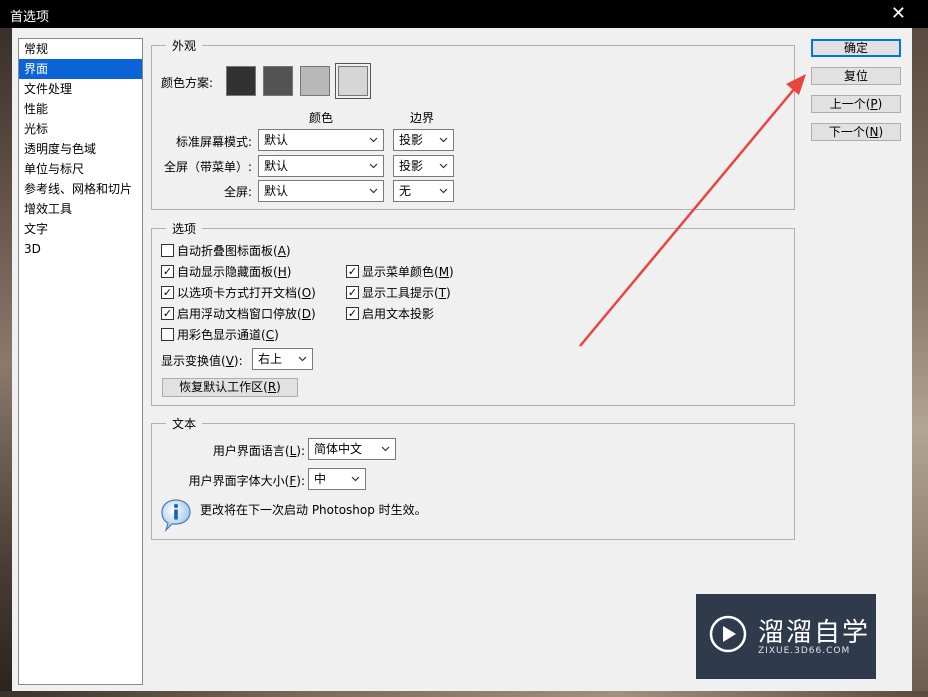  Describe the element at coordinates (226, 271) in the screenshot. I see `auto-show-hidden-panels-checkbox: ✓ 自动显示隐藏面板(H)` at that location.